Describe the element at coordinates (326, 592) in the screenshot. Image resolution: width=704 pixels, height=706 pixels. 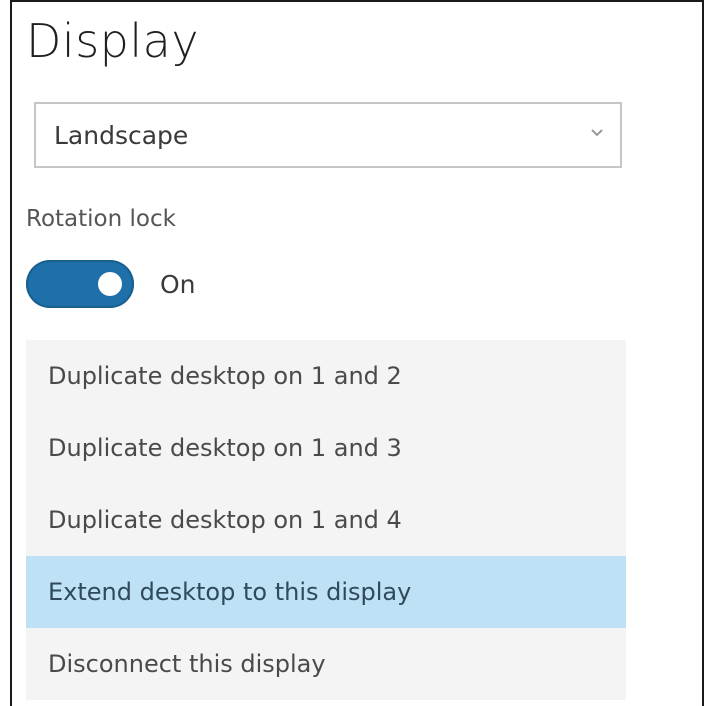
I see `menu-item-extend-desktop: Extend desktop to this display` at that location.